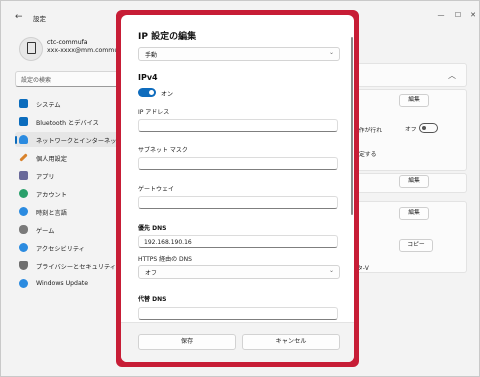  Describe the element at coordinates (68, 229) in the screenshot. I see `sidebar-item-gaming: ゲーム` at that location.